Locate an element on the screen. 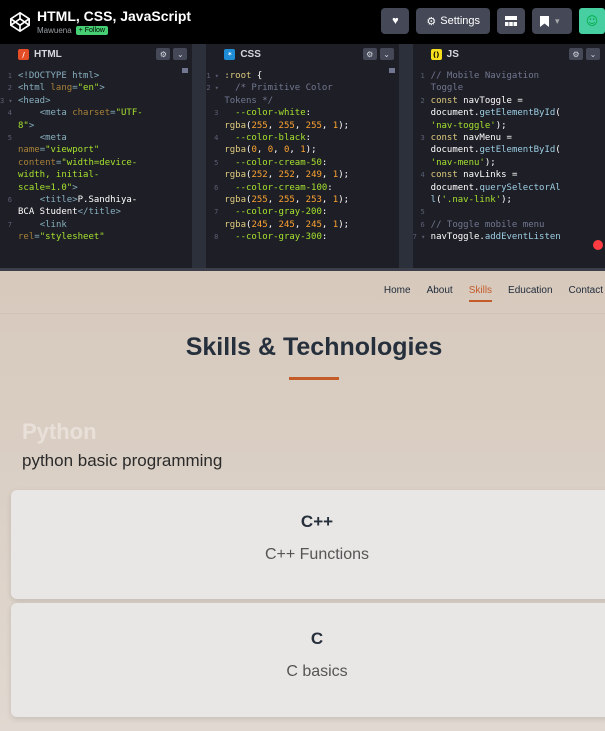  settings-button: ⚙ Settings is located at coordinates (453, 21).